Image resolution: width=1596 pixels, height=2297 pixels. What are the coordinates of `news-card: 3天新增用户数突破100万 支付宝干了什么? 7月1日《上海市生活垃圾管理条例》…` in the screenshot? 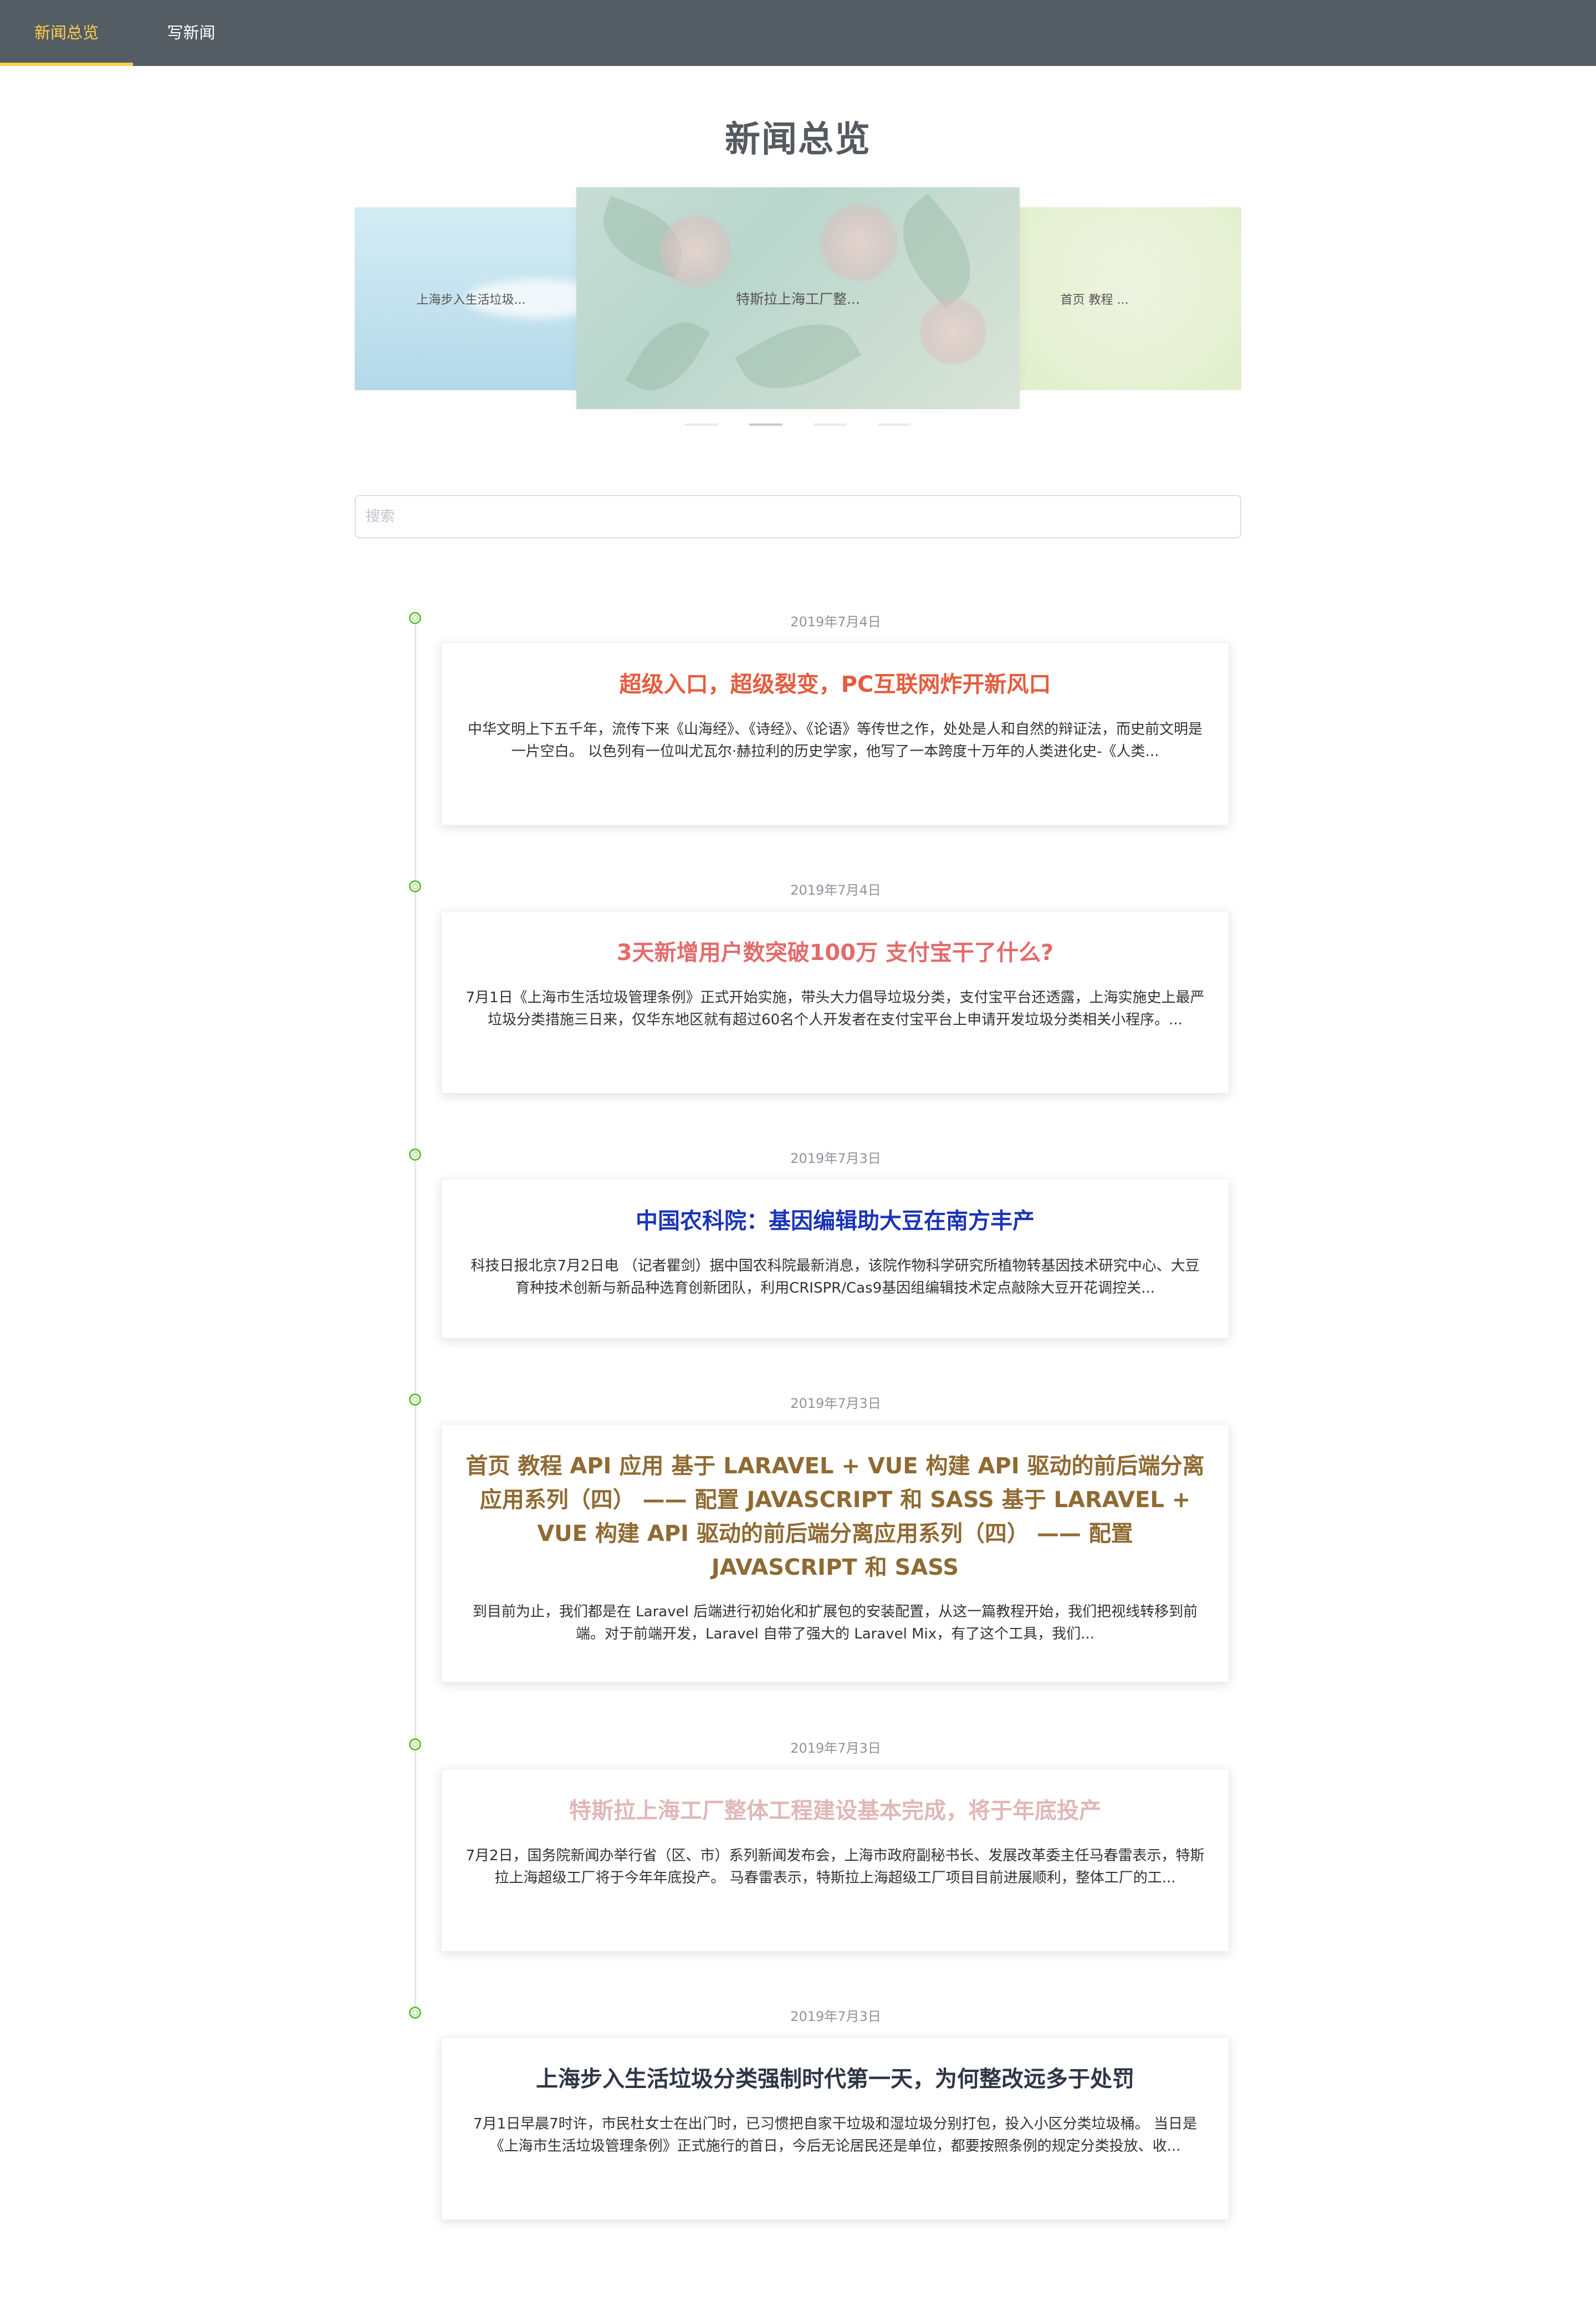 It's located at (835, 1003).